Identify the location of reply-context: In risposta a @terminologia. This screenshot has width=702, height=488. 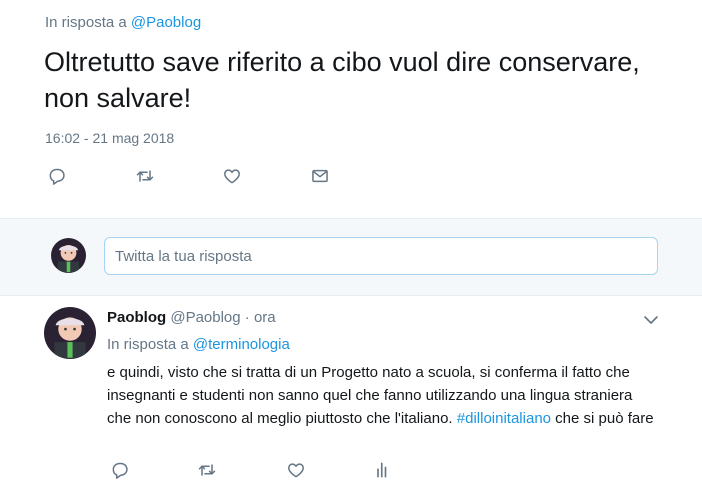
(198, 344).